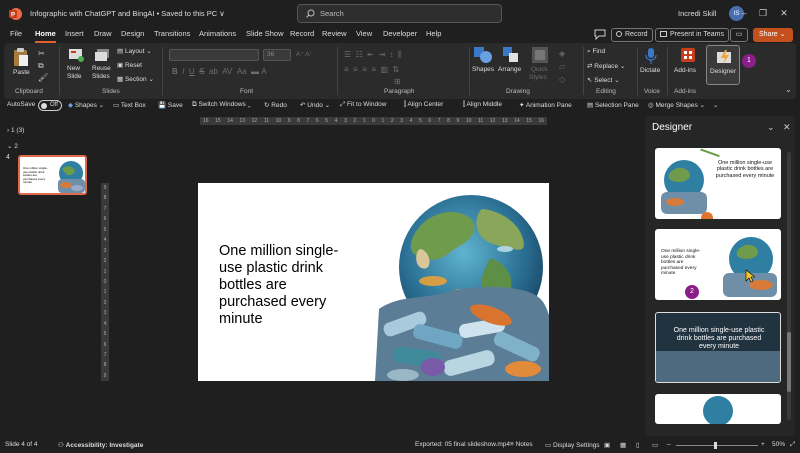  Describe the element at coordinates (789, 286) in the screenshot. I see `designer-scrollbar` at that location.